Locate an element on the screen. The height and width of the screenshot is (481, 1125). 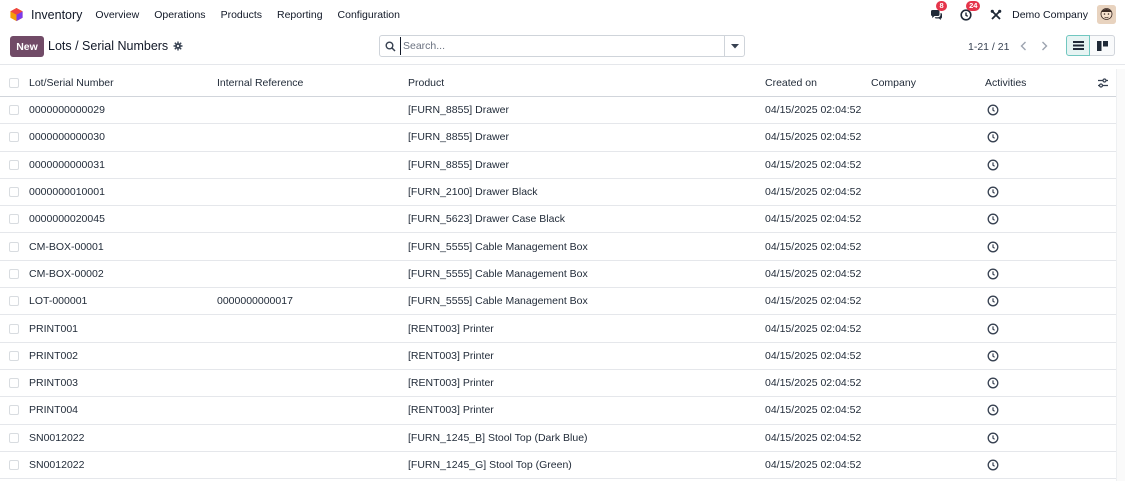
cell-lot-serial: 0000000010001 is located at coordinates (67, 192).